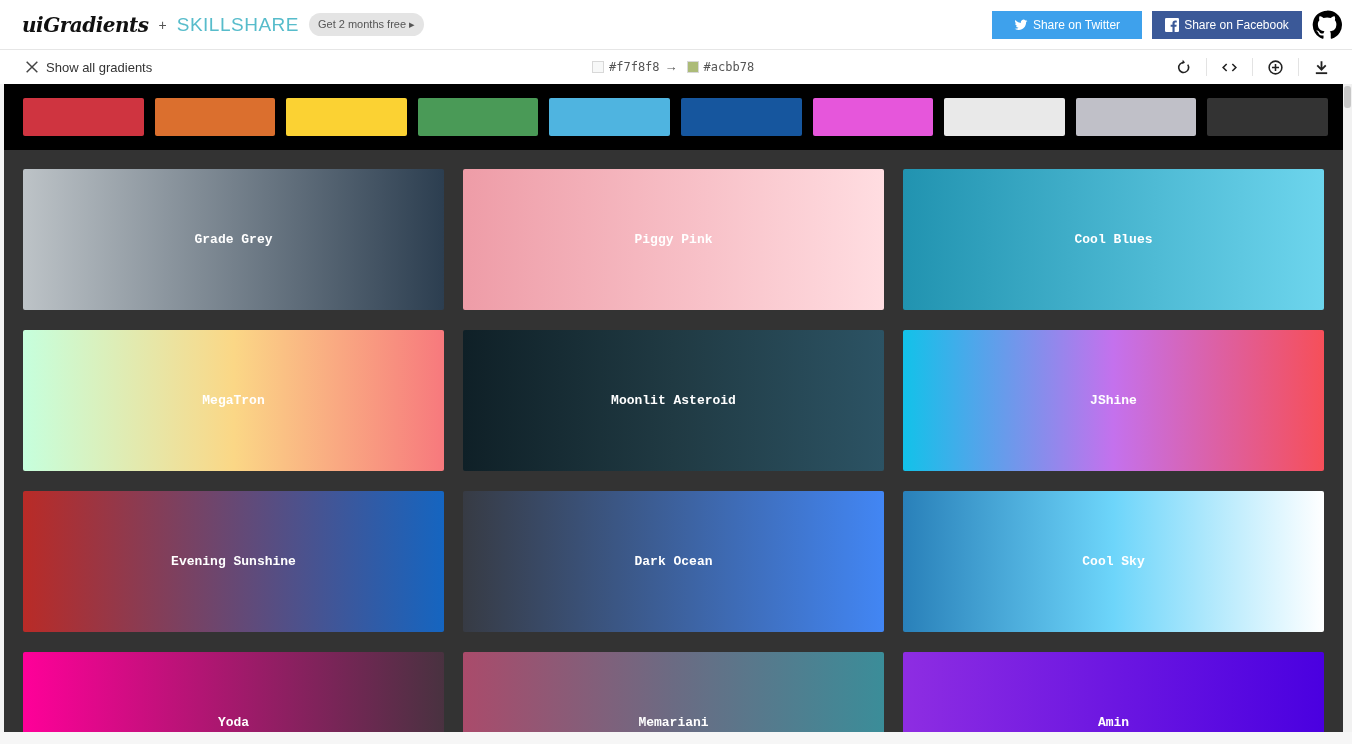 The width and height of the screenshot is (1352, 744). I want to click on show-all-link: Show all gradients, so click(99, 67).